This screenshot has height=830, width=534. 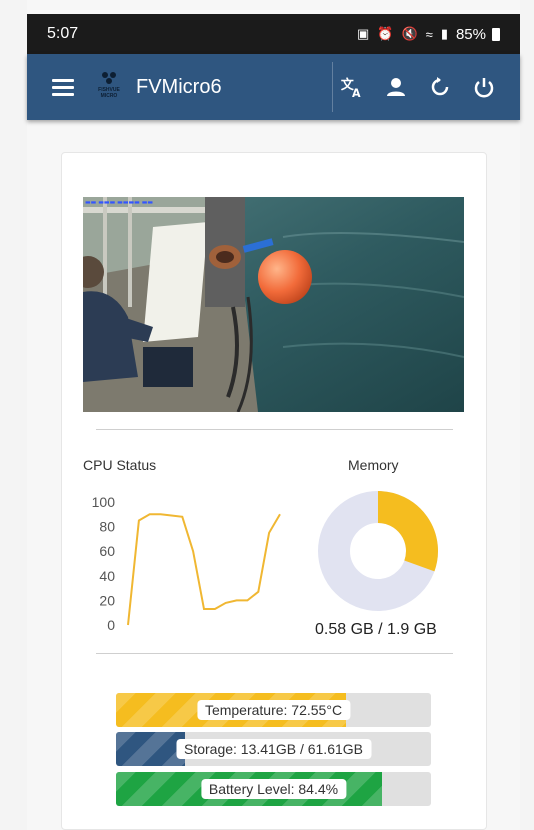 I want to click on svg-text: A, so click(x=356, y=93).